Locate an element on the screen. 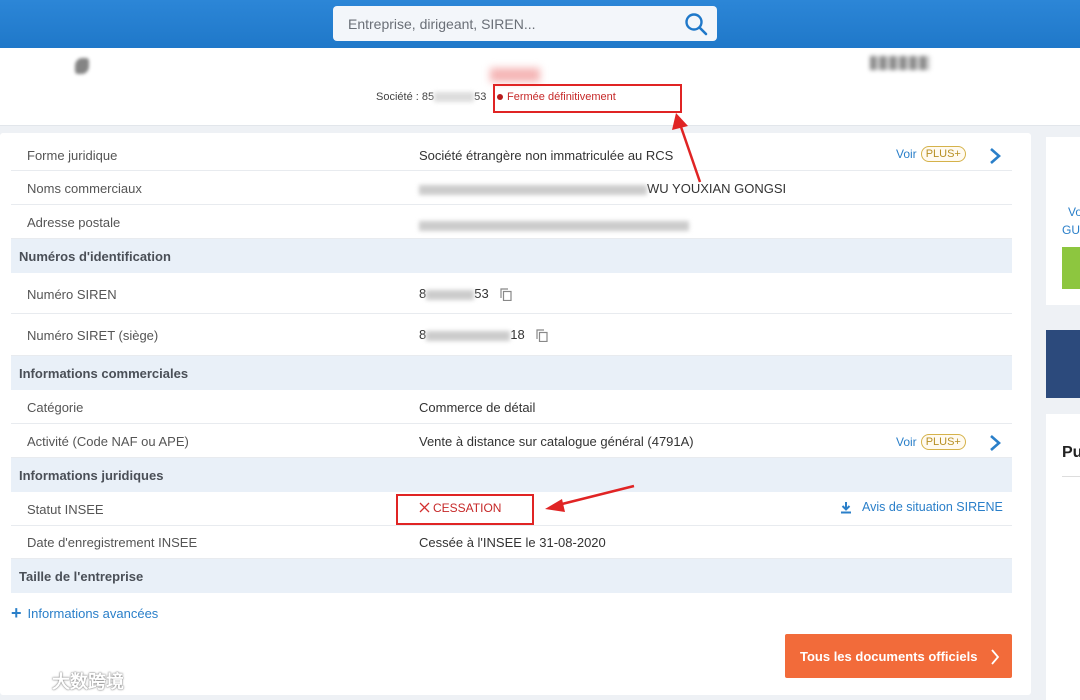 Image resolution: width=1080 pixels, height=700 pixels. sidebar-green-button is located at coordinates (1071, 268).